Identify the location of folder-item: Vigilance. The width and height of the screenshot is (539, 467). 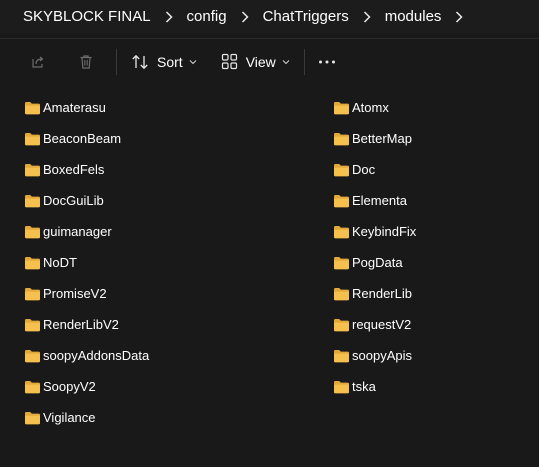
(86, 417).